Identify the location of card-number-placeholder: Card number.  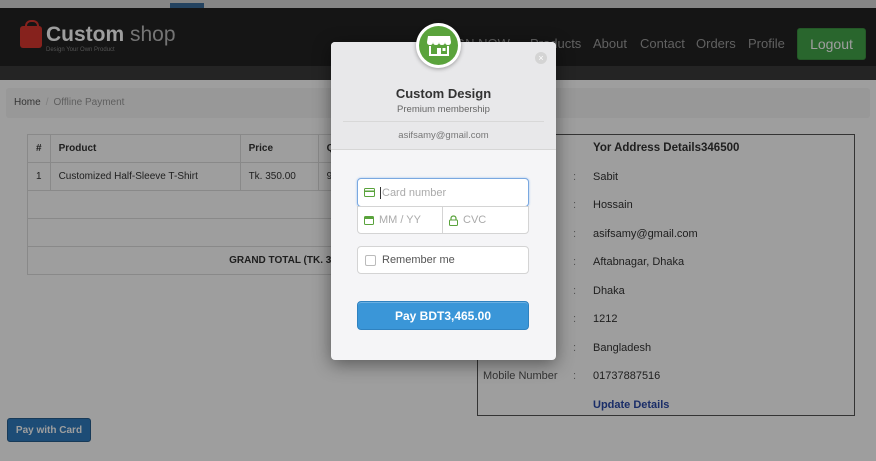
(414, 192).